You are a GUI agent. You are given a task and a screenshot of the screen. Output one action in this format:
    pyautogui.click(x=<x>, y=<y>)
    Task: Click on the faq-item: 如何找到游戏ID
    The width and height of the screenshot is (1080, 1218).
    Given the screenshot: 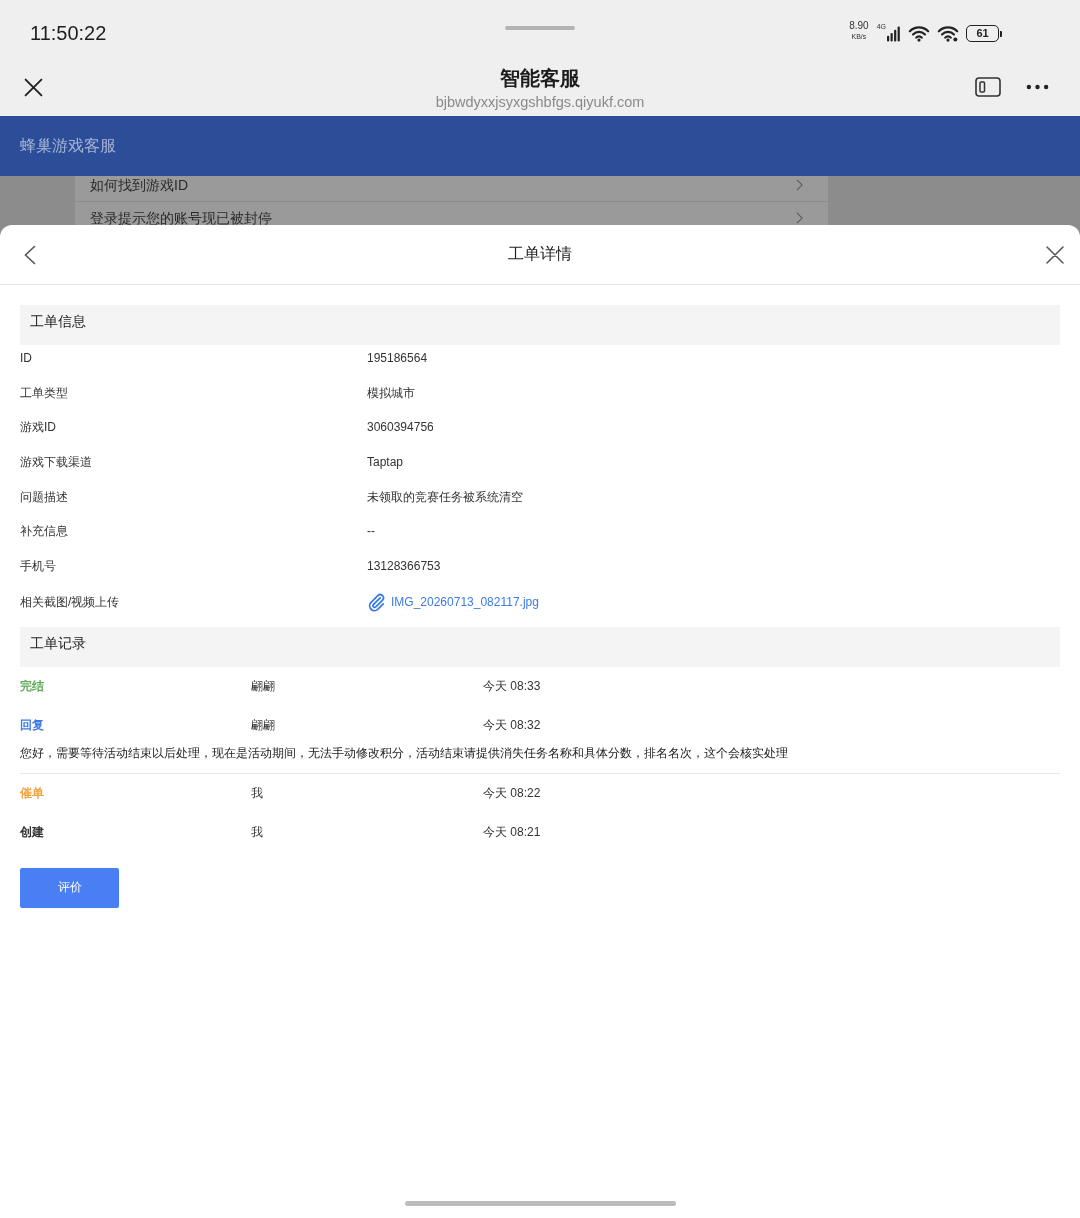 What is the action you would take?
    pyautogui.click(x=451, y=189)
    